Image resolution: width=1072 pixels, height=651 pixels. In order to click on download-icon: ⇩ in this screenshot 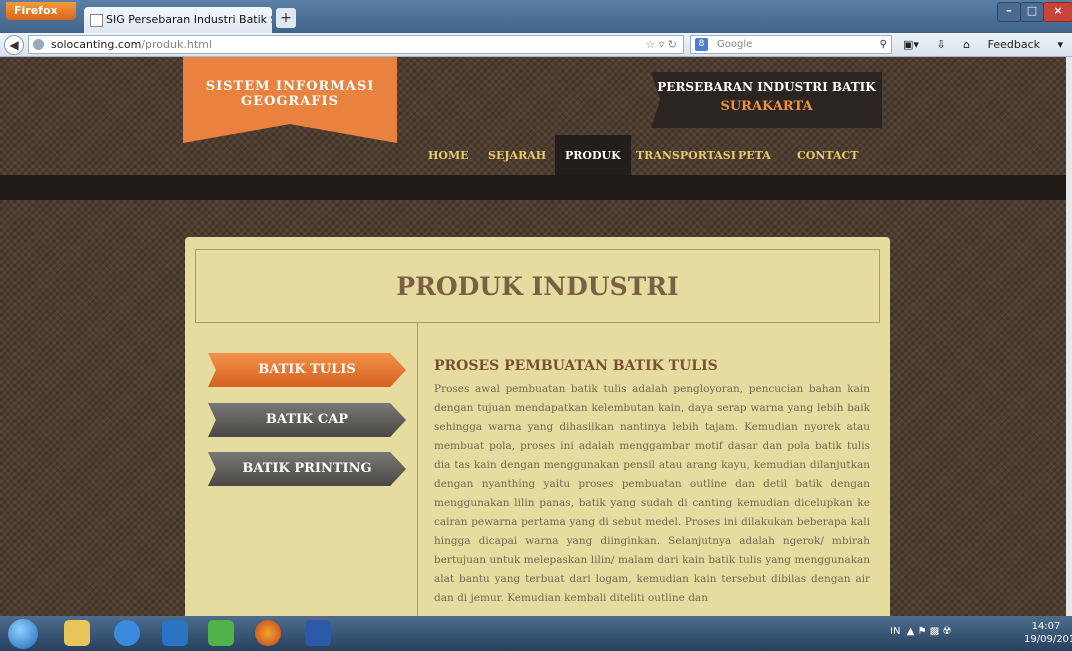, I will do `click(940, 44)`.